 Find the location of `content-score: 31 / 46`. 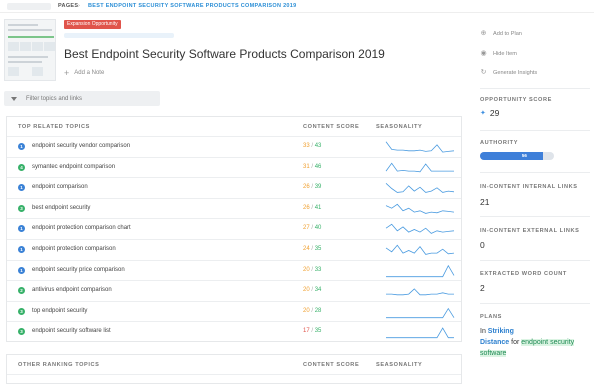

content-score: 31 / 46 is located at coordinates (312, 167).